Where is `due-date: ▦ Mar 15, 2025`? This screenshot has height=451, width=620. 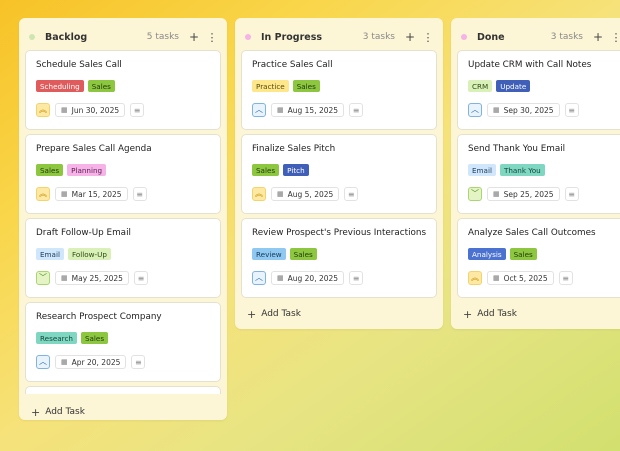
due-date: ▦ Mar 15, 2025 is located at coordinates (91, 194).